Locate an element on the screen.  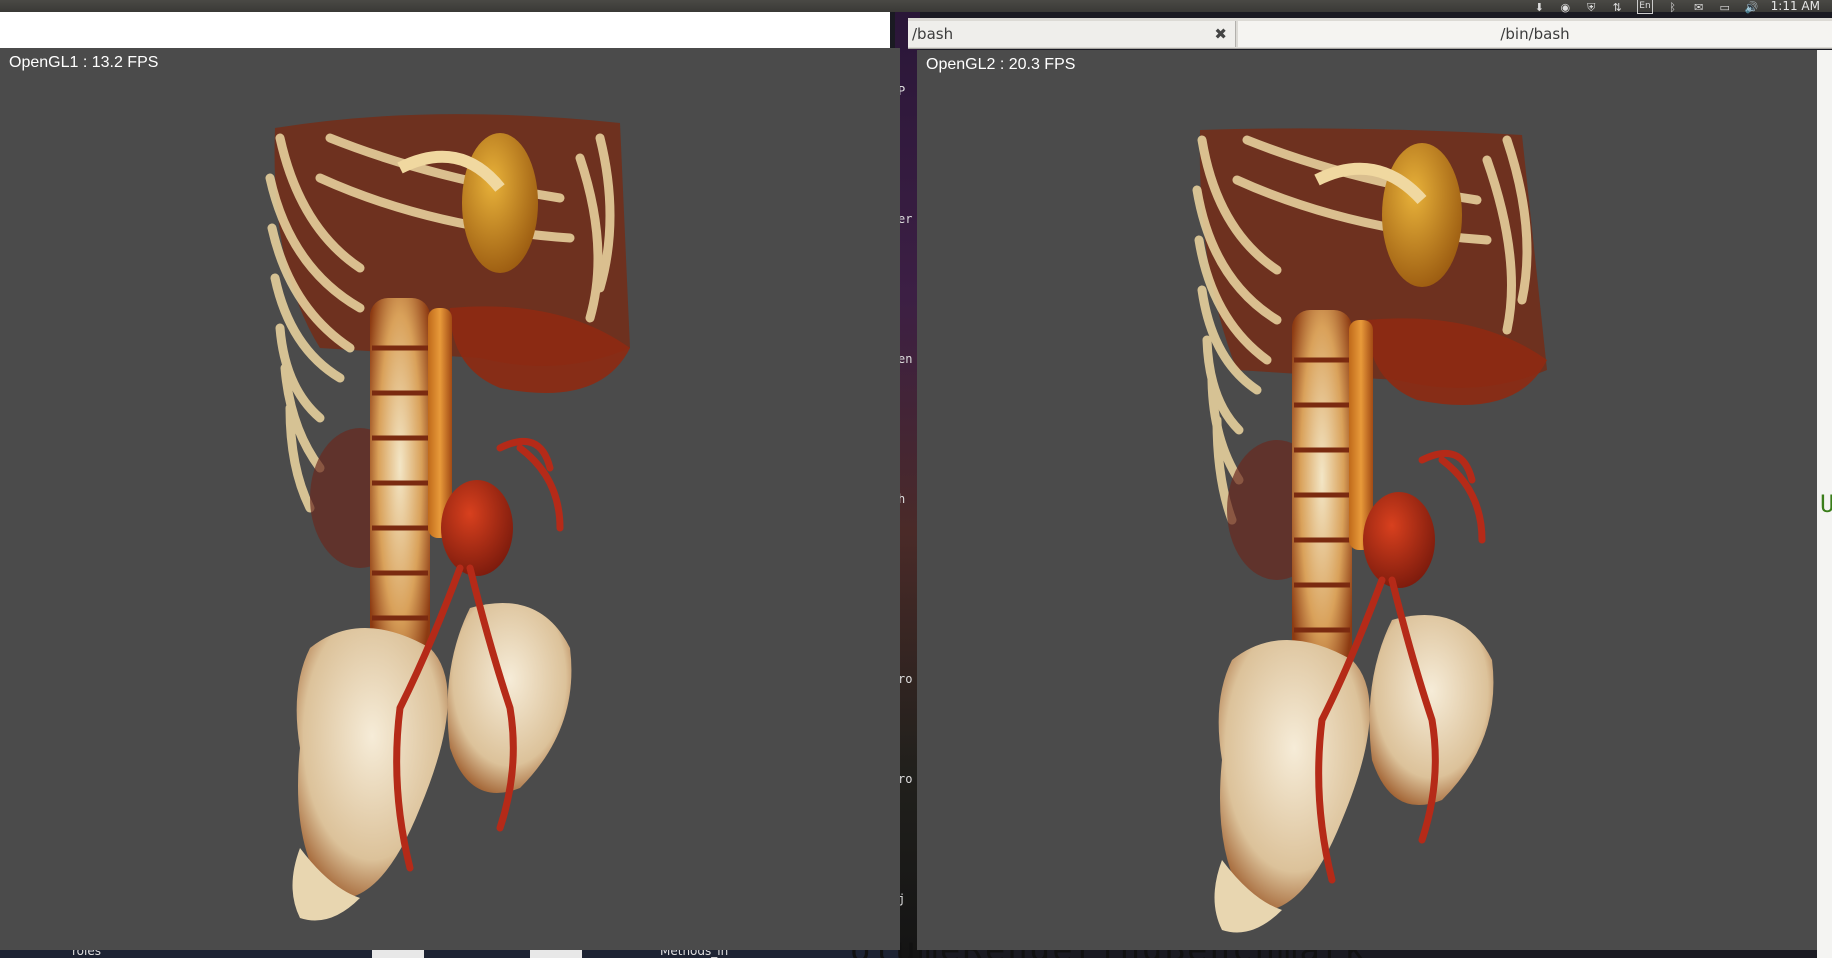
tab-bin-bash: /bin/bash is located at coordinates (1535, 34).